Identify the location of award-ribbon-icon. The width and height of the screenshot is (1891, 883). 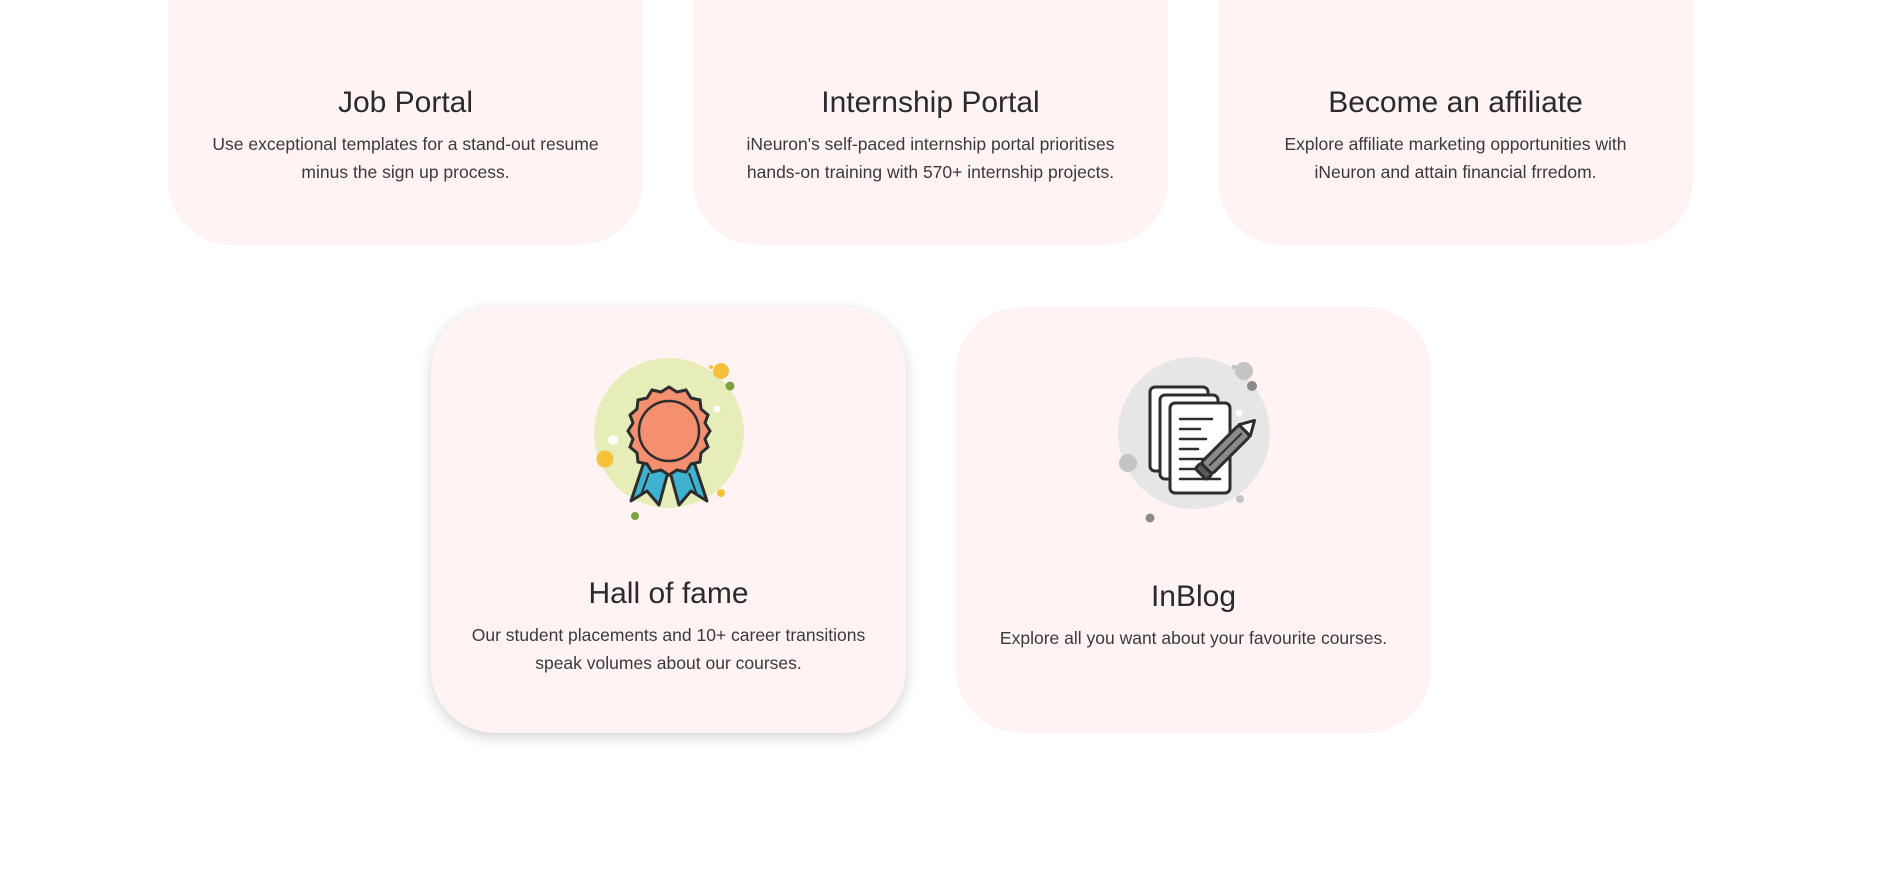
(669, 443).